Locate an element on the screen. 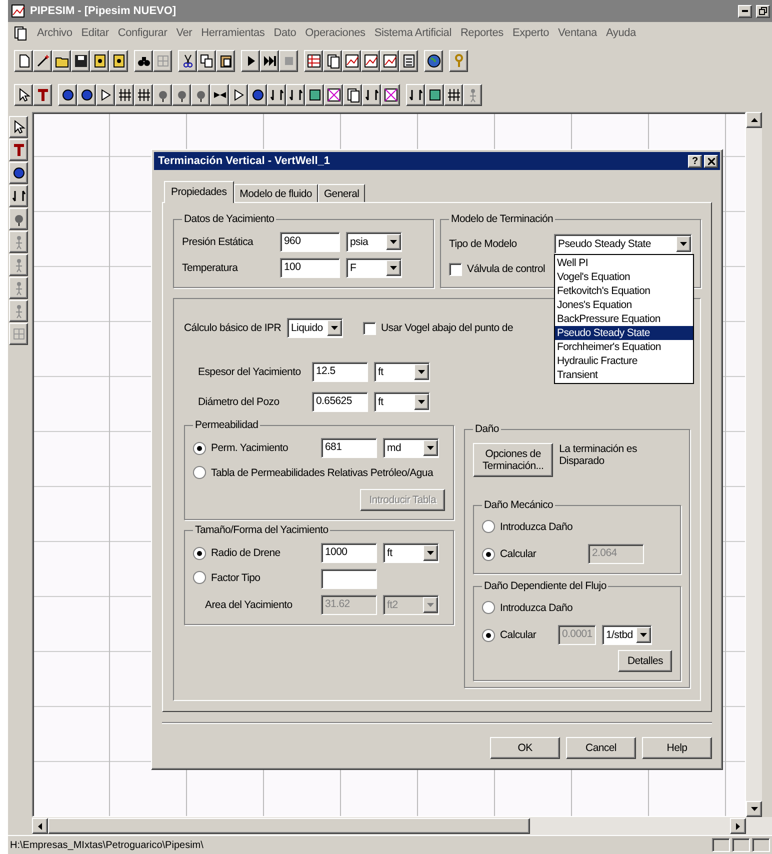 This screenshot has height=854, width=772. model-dropdown: Pseudo Steady State is located at coordinates (623, 244).